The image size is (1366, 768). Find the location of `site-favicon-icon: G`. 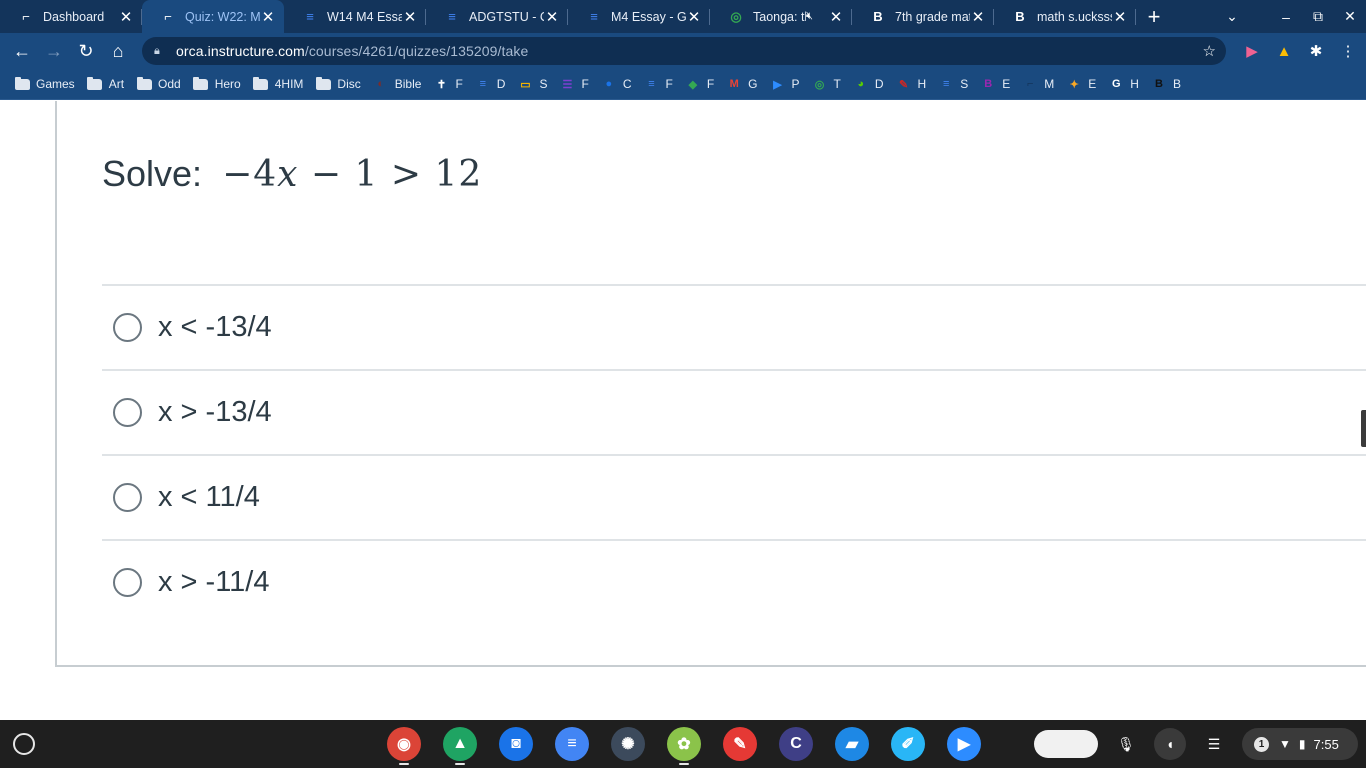

site-favicon-icon: G is located at coordinates (1116, 84).